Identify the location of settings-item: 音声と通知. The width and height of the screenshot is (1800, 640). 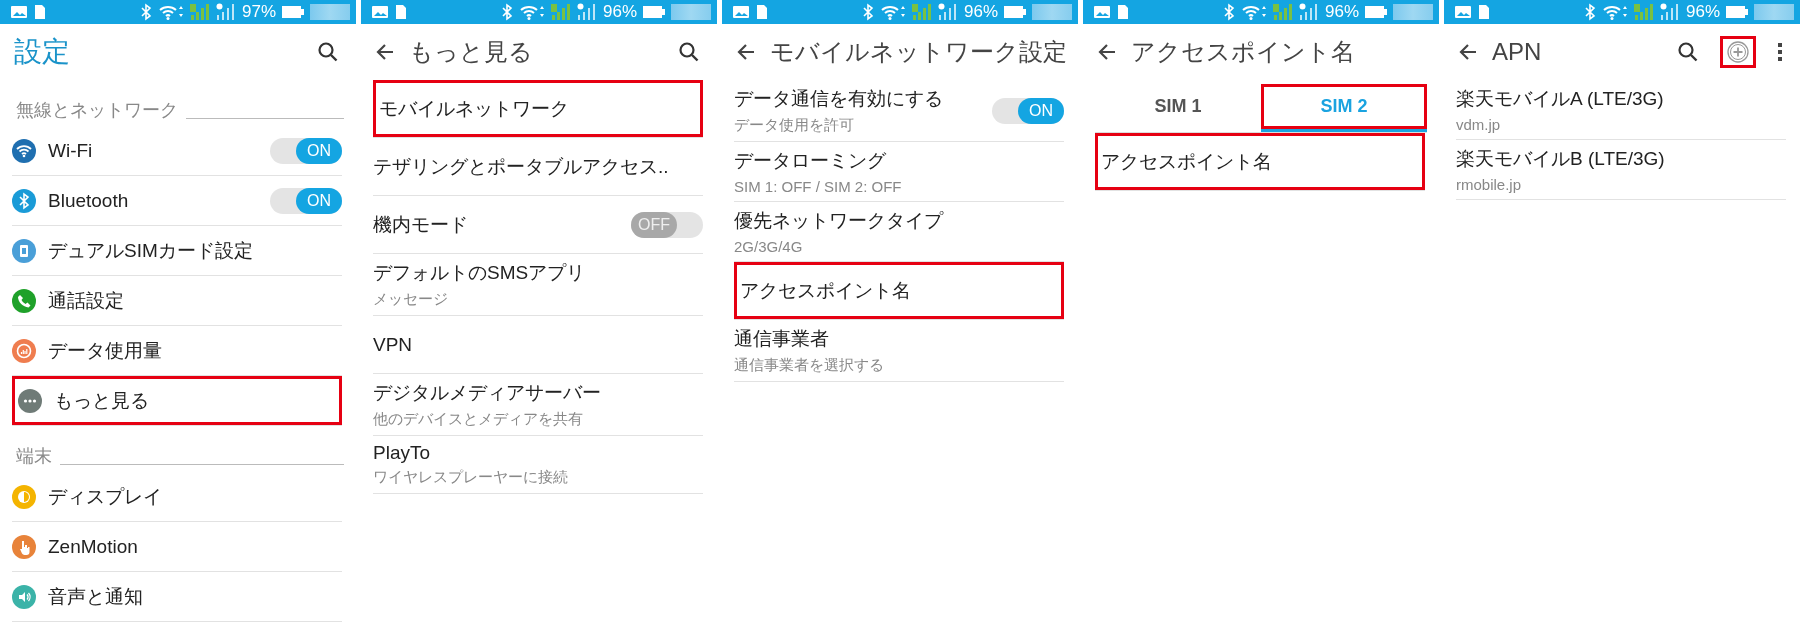
(177, 597).